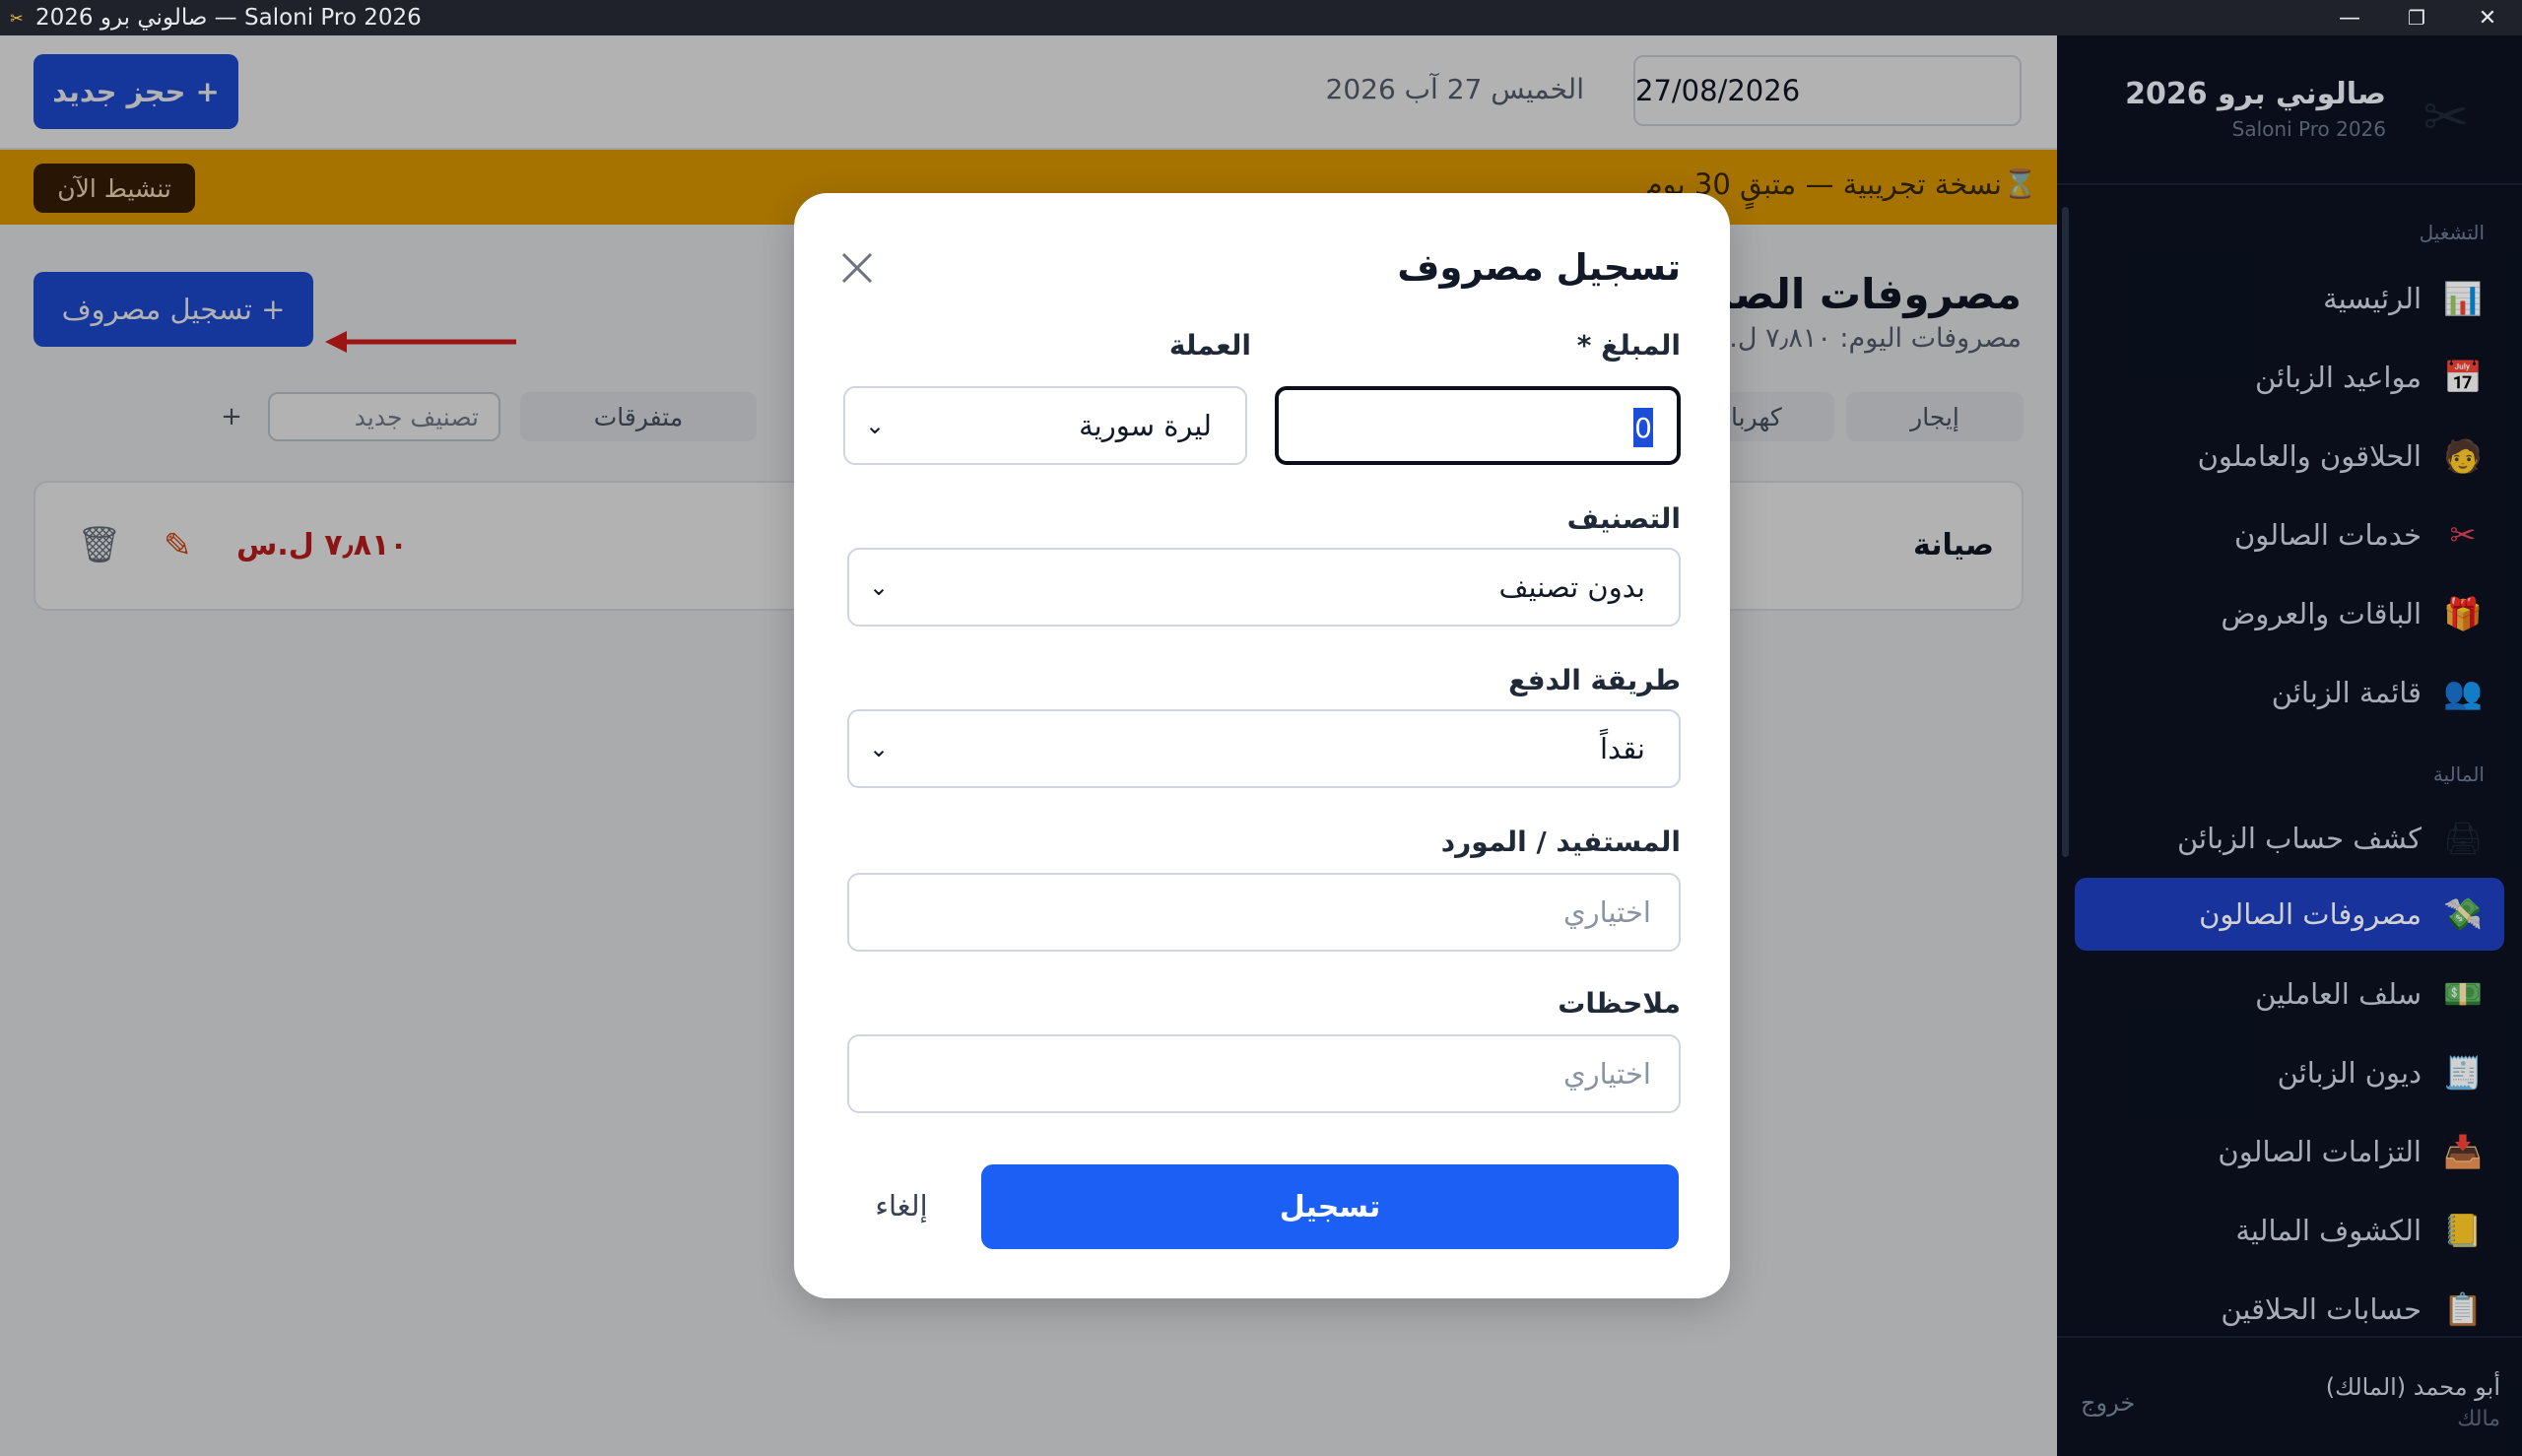 This screenshot has height=1456, width=2522. What do you see at coordinates (1606, 912) in the screenshot?
I see `beneficiary-placeholder: اختياري` at bounding box center [1606, 912].